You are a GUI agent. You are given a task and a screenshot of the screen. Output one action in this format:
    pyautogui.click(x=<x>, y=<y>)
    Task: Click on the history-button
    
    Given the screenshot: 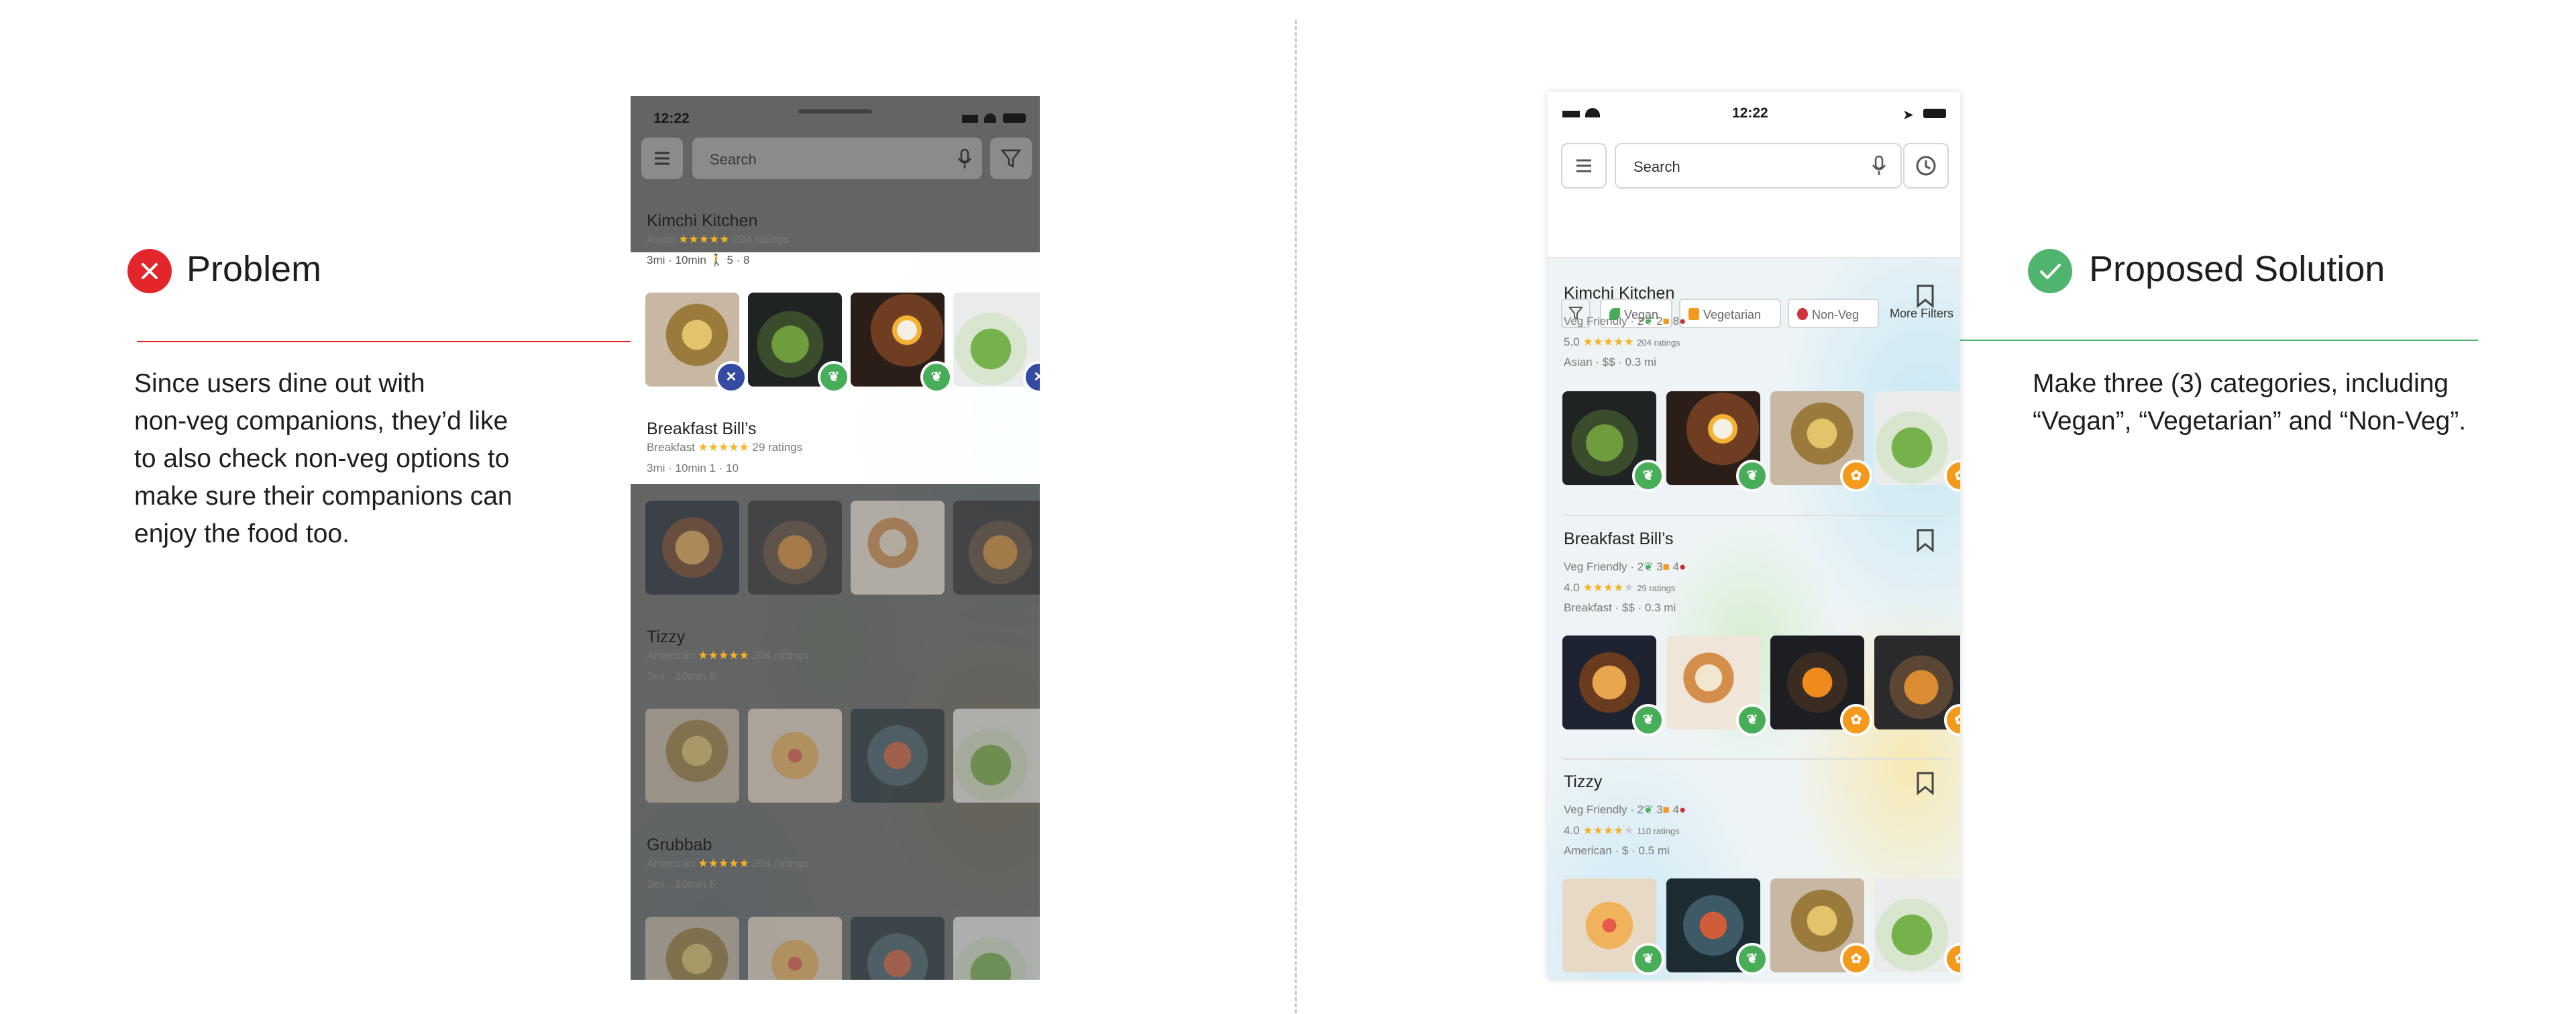 What is the action you would take?
    pyautogui.click(x=1926, y=166)
    